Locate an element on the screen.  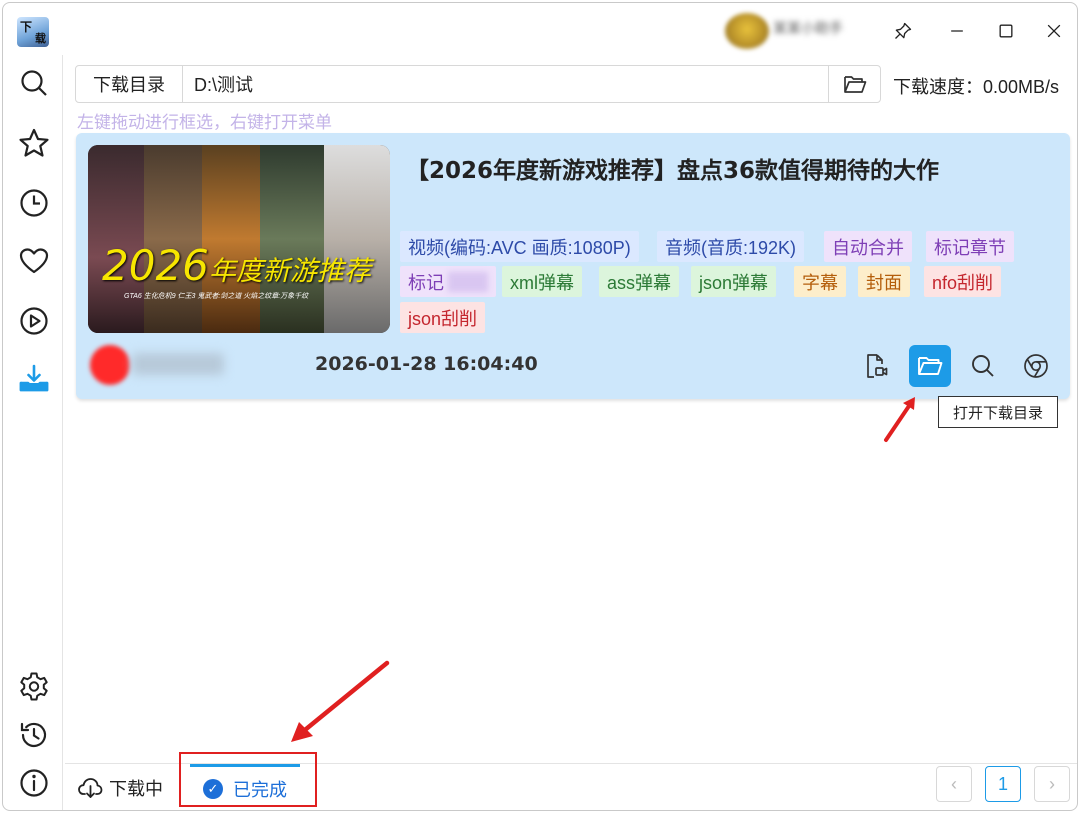
title-bar: 下载 某某小助手 is located at coordinates (540, 29).